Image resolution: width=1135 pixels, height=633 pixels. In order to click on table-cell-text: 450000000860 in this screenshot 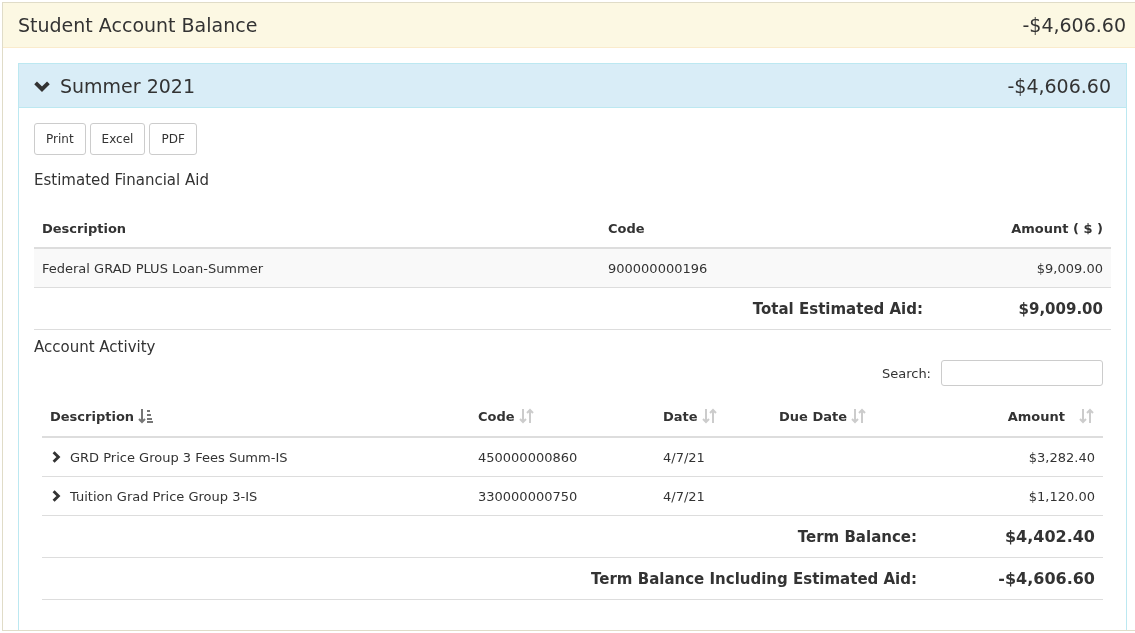, I will do `click(528, 457)`.